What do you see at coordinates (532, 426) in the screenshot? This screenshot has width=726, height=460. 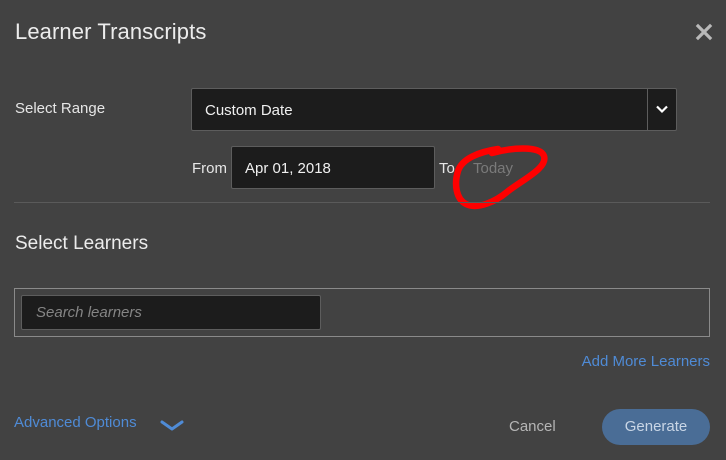 I see `cancel-button: Cancel` at bounding box center [532, 426].